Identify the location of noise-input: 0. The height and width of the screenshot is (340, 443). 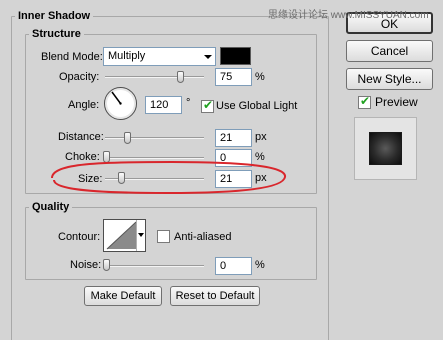
(233, 266).